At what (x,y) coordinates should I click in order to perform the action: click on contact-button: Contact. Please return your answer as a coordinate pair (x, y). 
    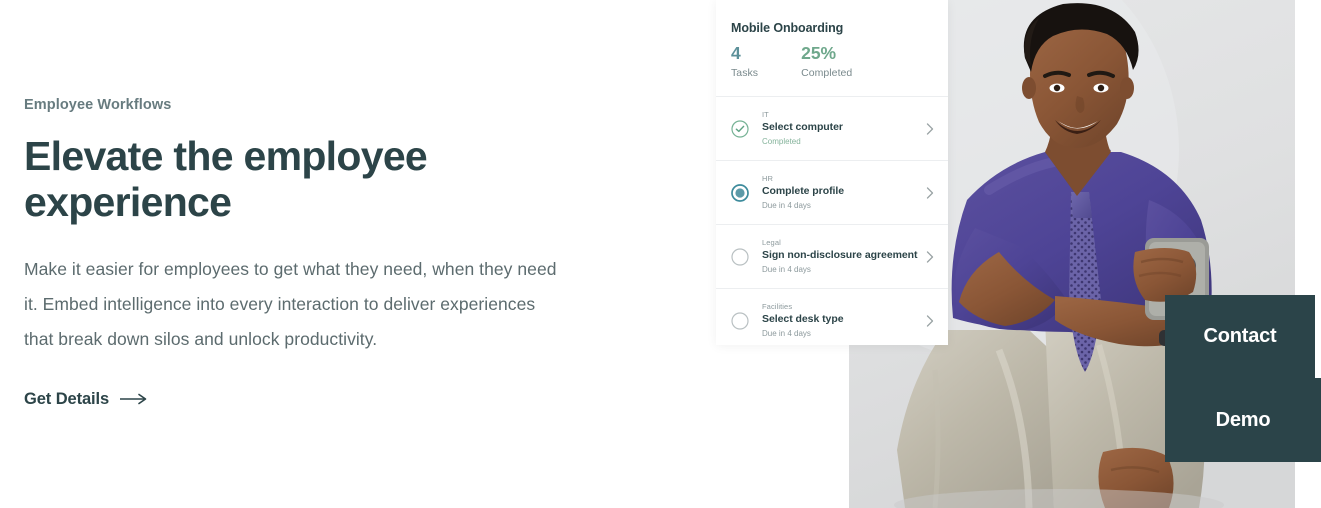
    Looking at the image, I should click on (1240, 336).